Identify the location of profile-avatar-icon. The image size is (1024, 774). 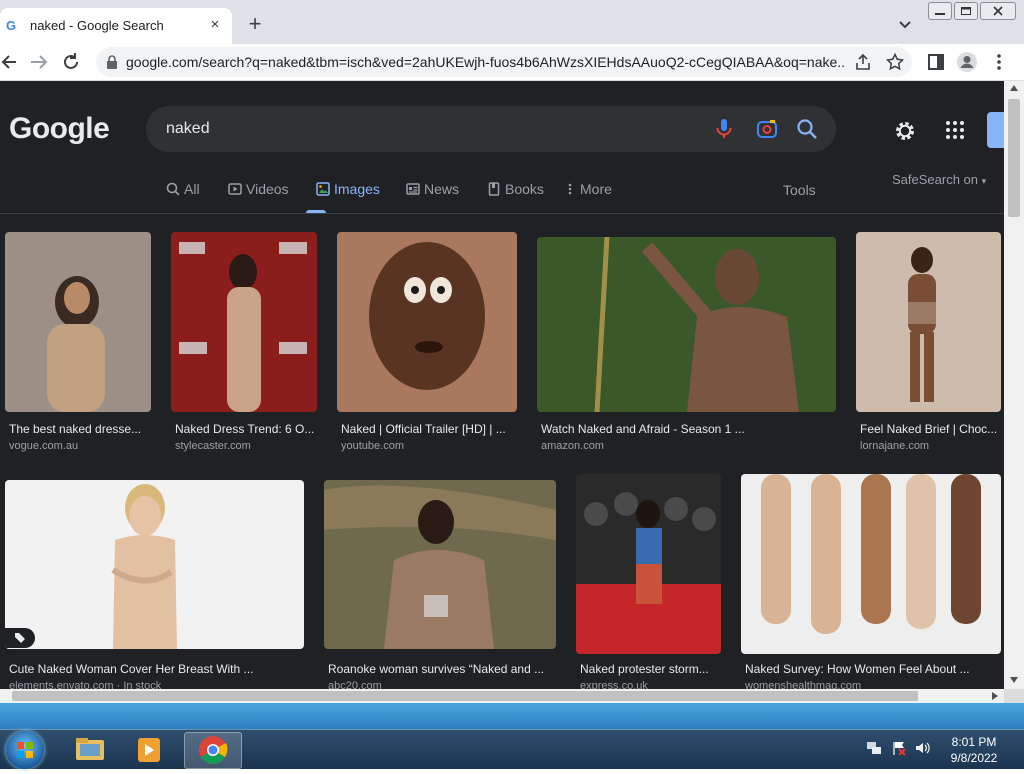
(967, 62).